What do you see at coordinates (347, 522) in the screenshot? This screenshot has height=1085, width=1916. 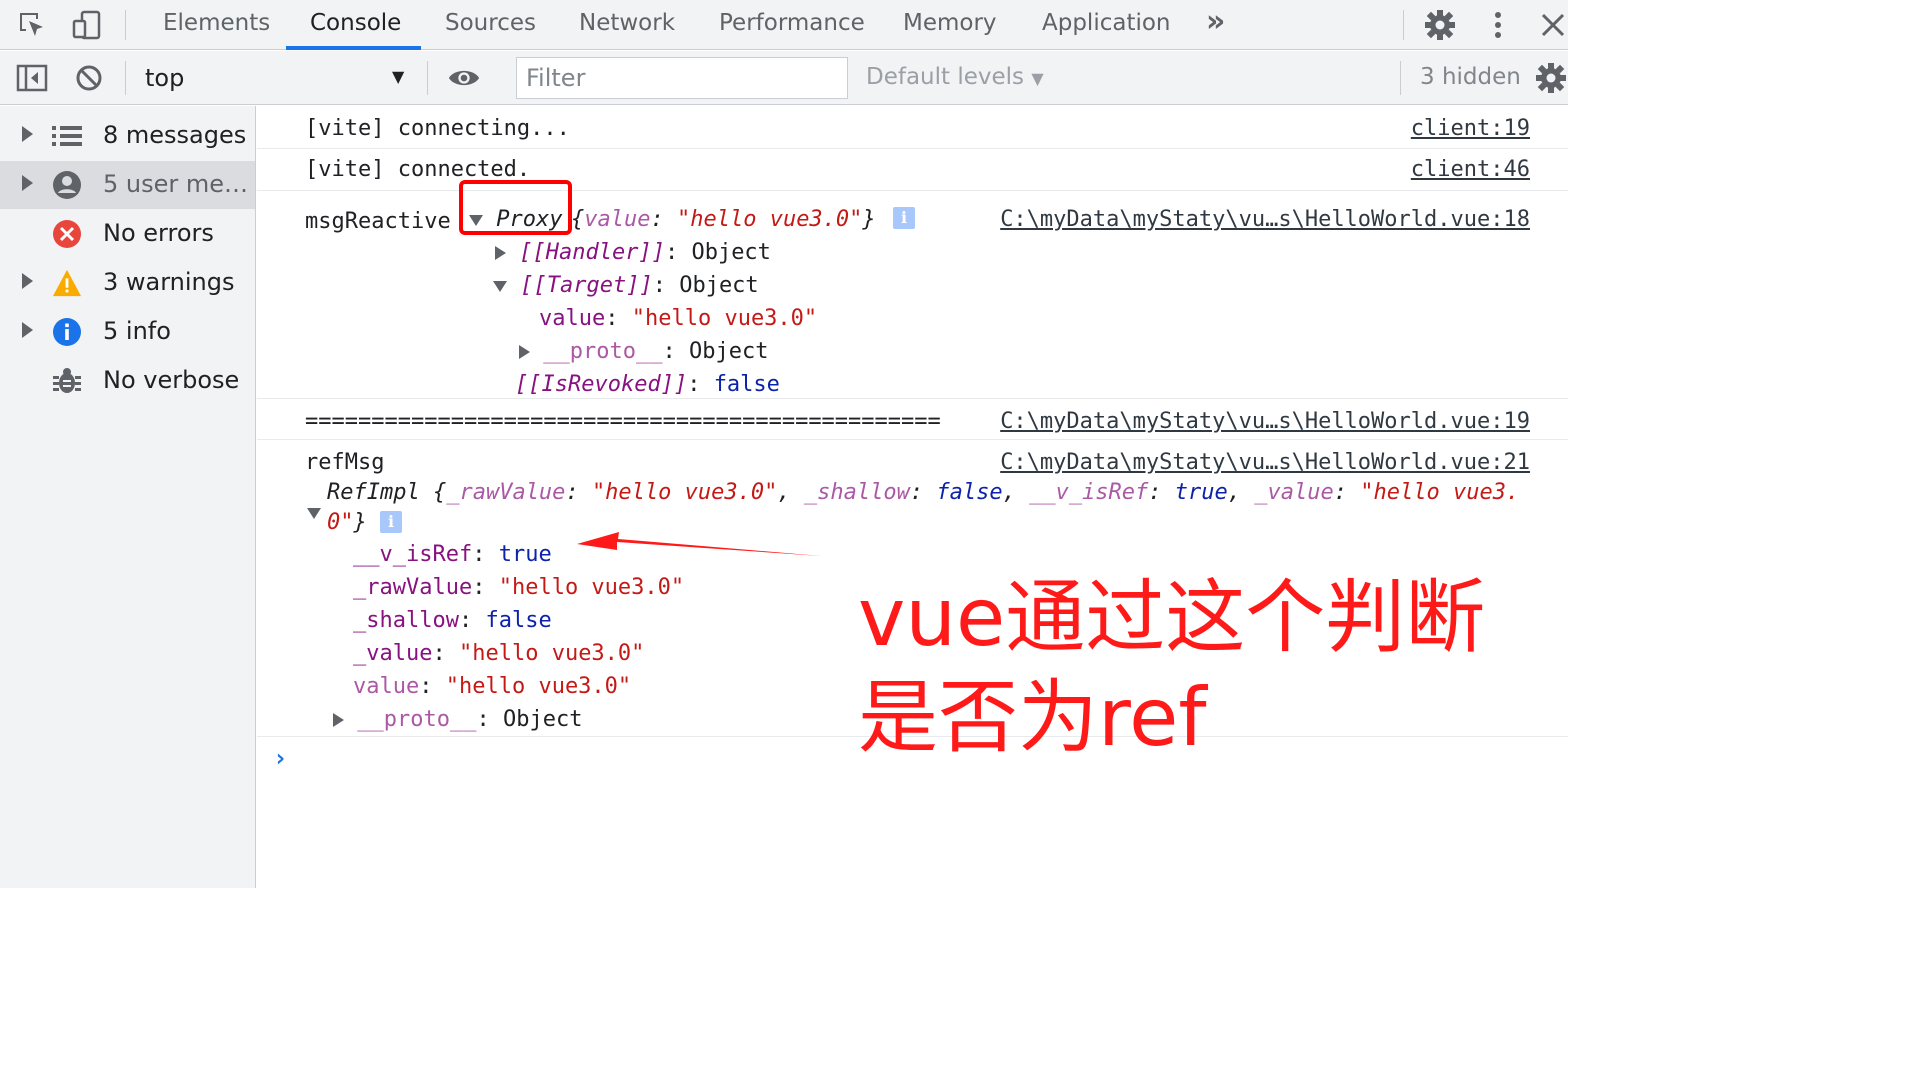 I see `refimpl-preview-line2: 0"}` at bounding box center [347, 522].